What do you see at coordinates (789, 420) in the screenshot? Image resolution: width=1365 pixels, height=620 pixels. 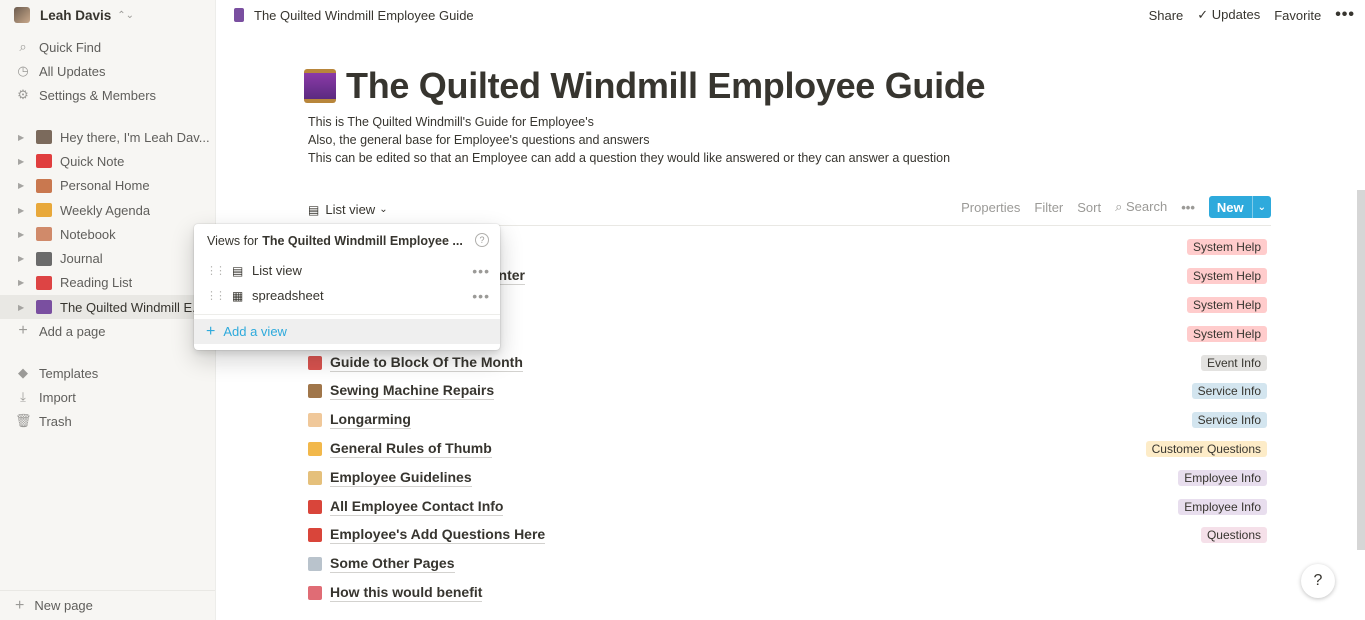 I see `list-item: Longarming Service Info` at bounding box center [789, 420].